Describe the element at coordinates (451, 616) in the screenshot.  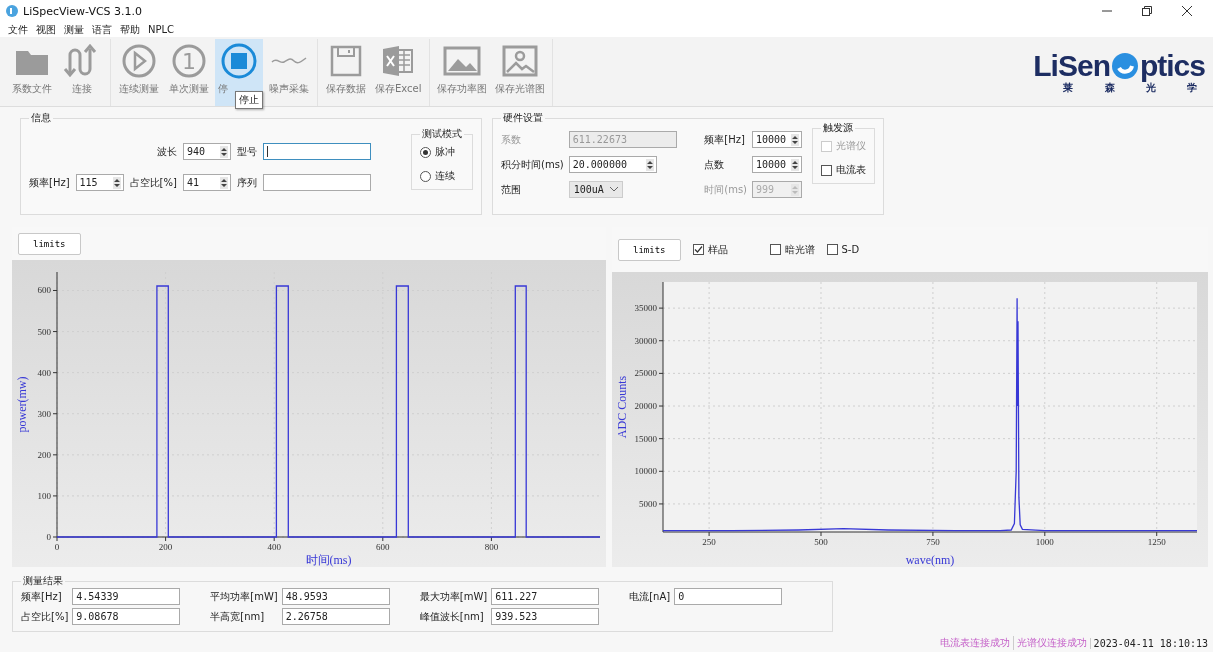
I see `field-label: 峰值波长[nm]` at that location.